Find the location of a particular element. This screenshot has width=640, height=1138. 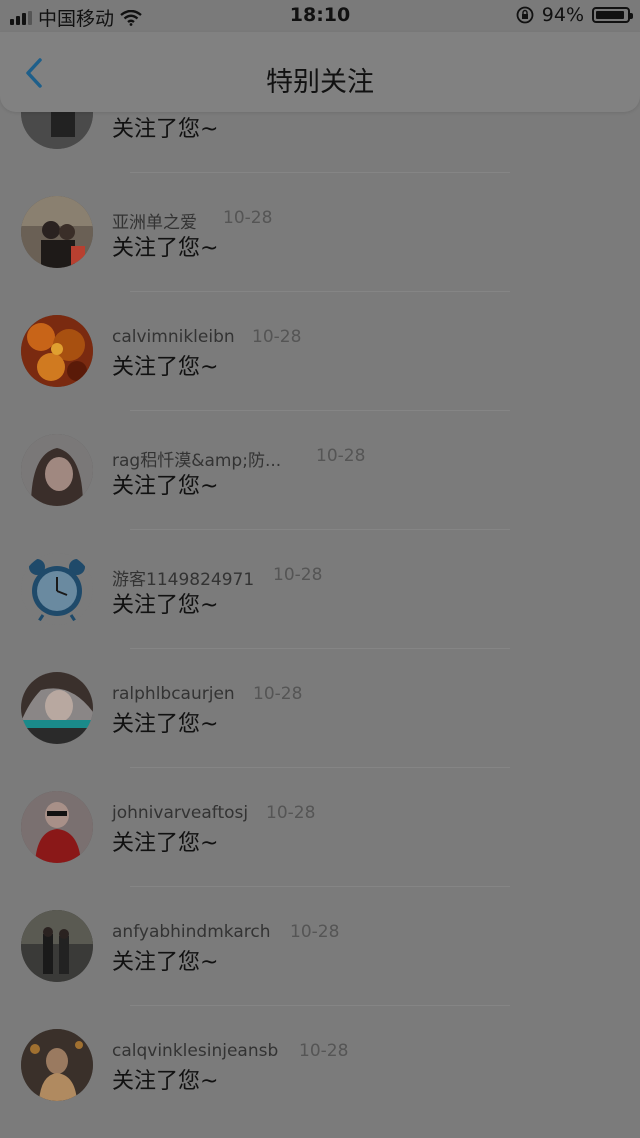

item-name: calqvinklesinjeansb is located at coordinates (195, 1051).